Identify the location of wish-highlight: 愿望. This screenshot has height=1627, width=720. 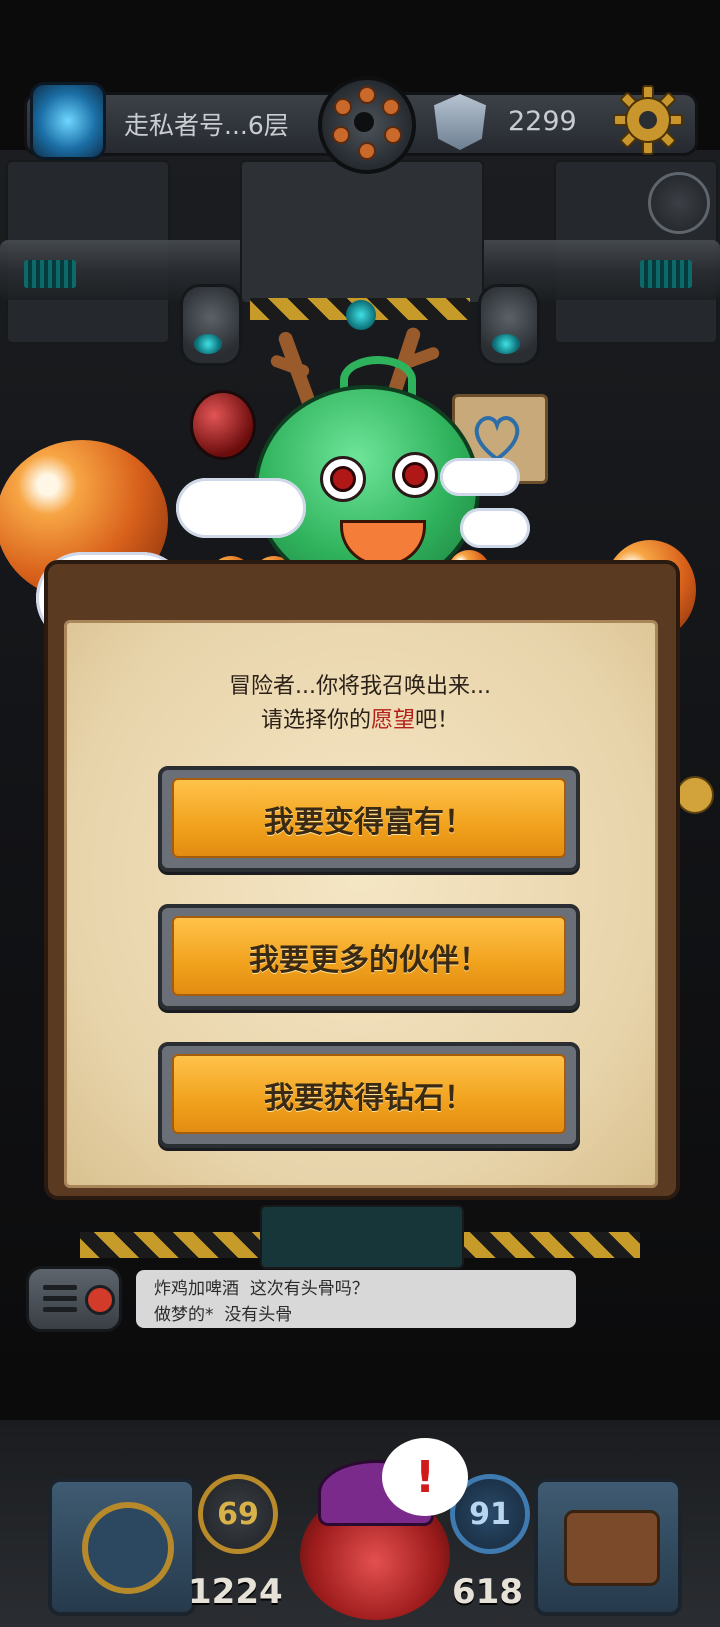
(392, 720).